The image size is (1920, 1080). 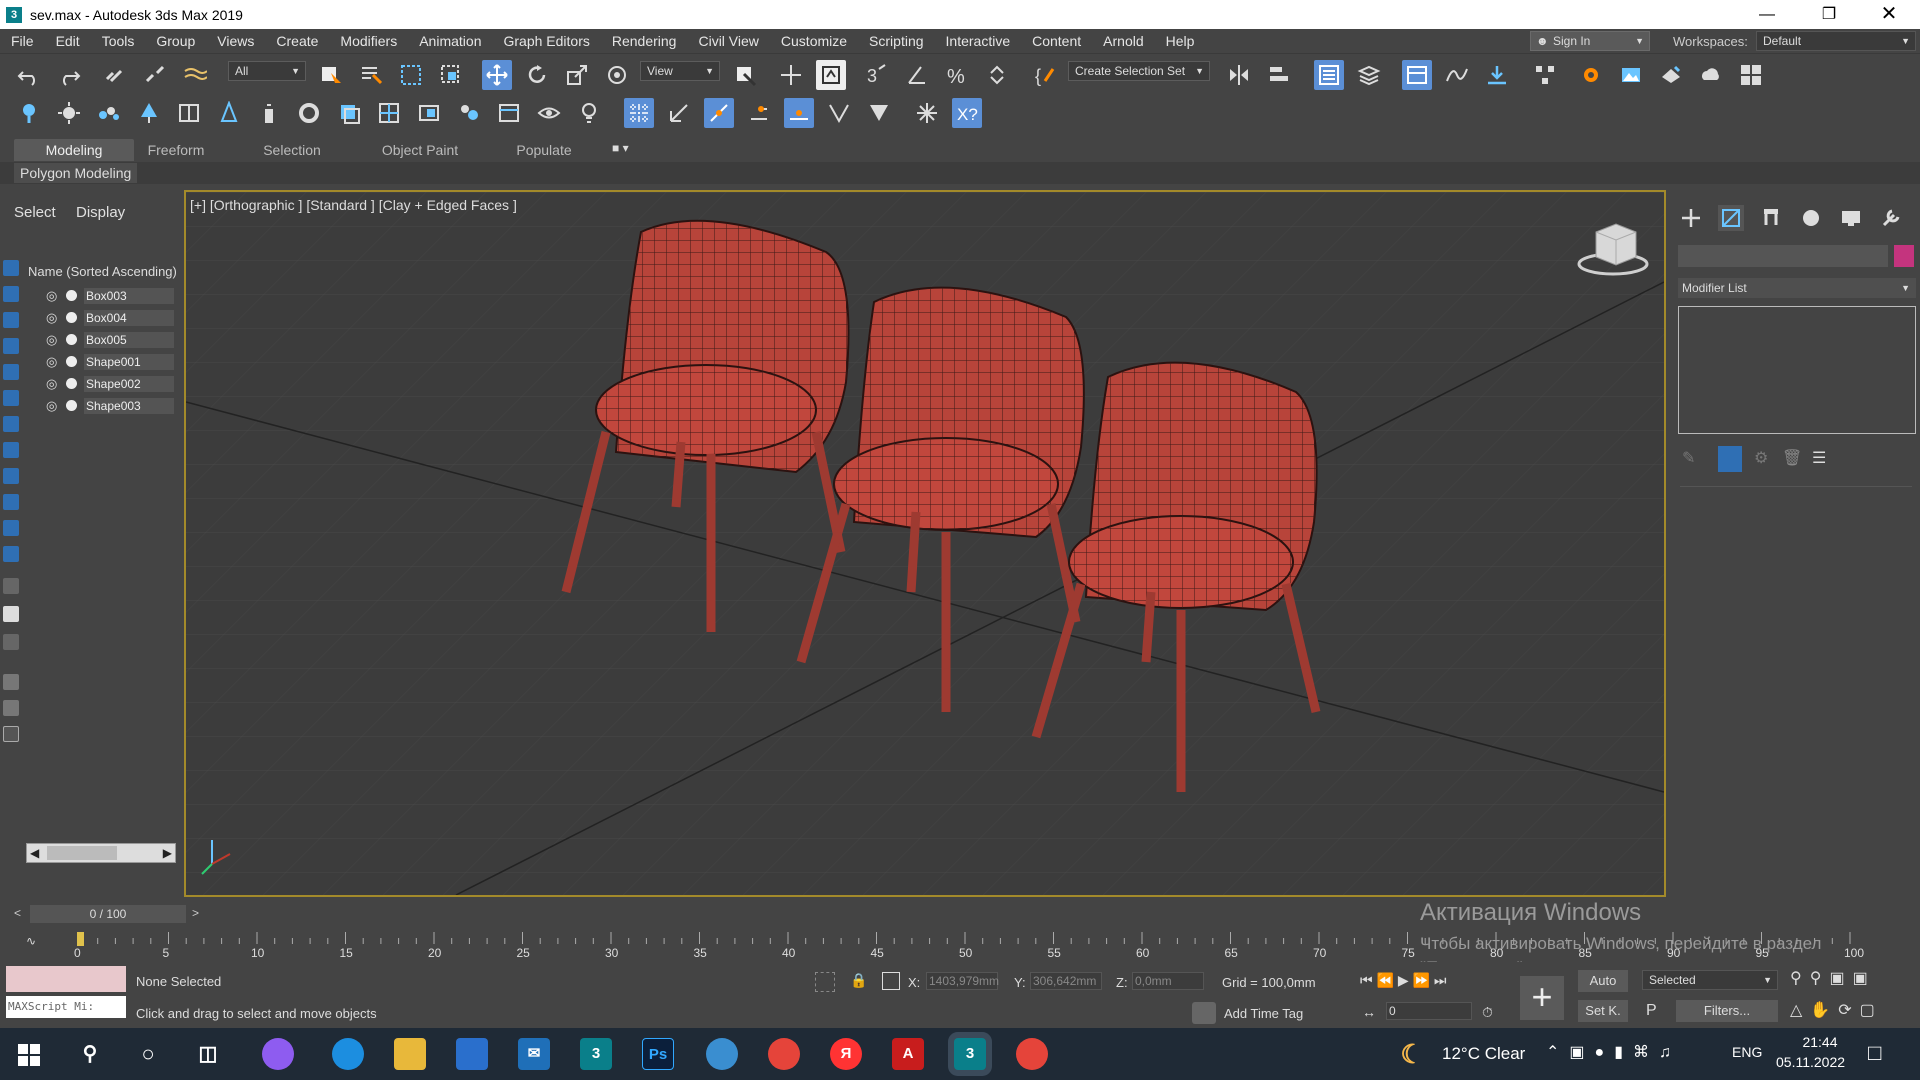 I want to click on midpoint-snap-icon, so click(x=799, y=113).